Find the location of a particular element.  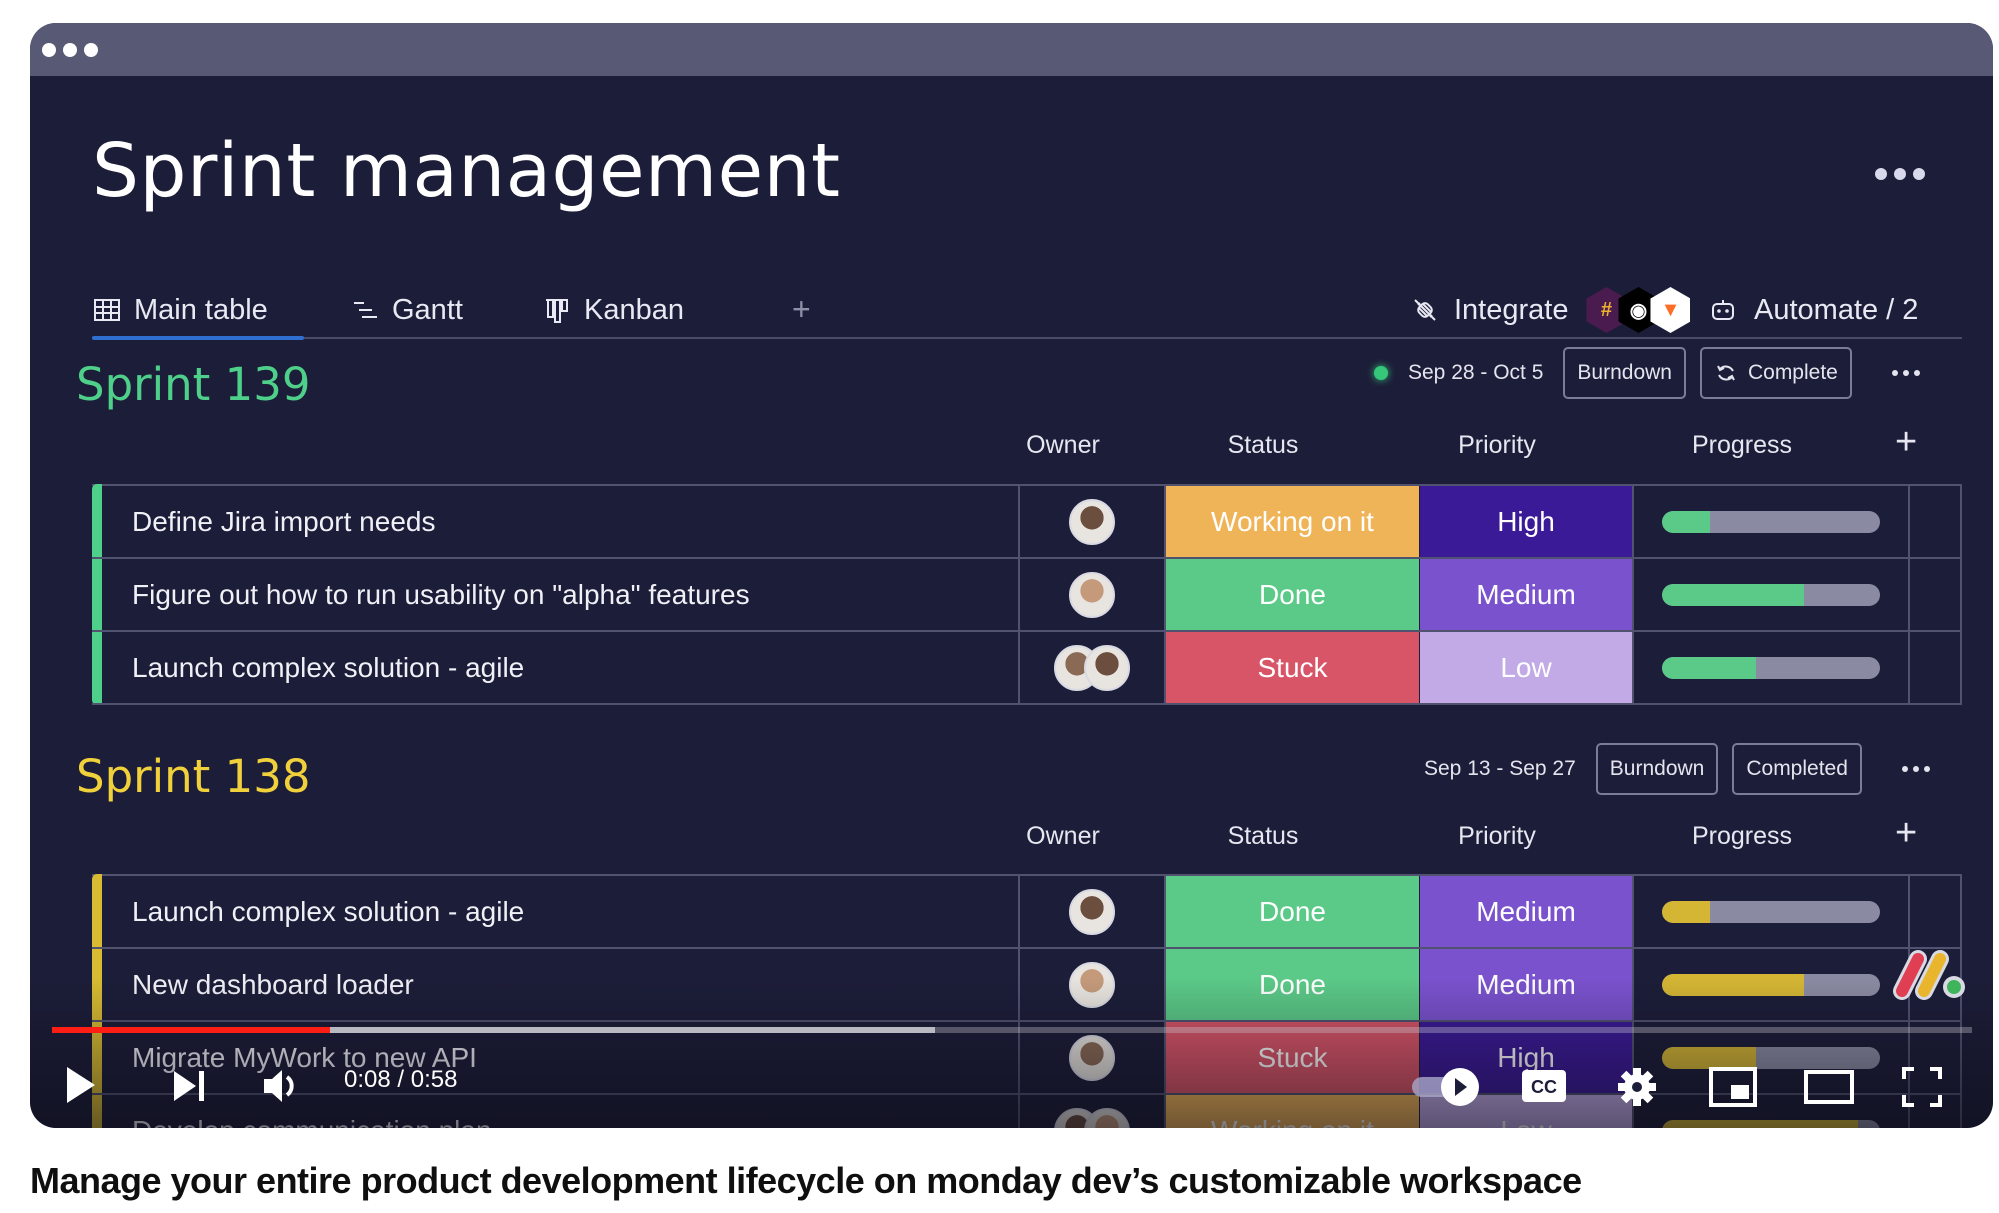

tab-main-table: Main table is located at coordinates (198, 311).